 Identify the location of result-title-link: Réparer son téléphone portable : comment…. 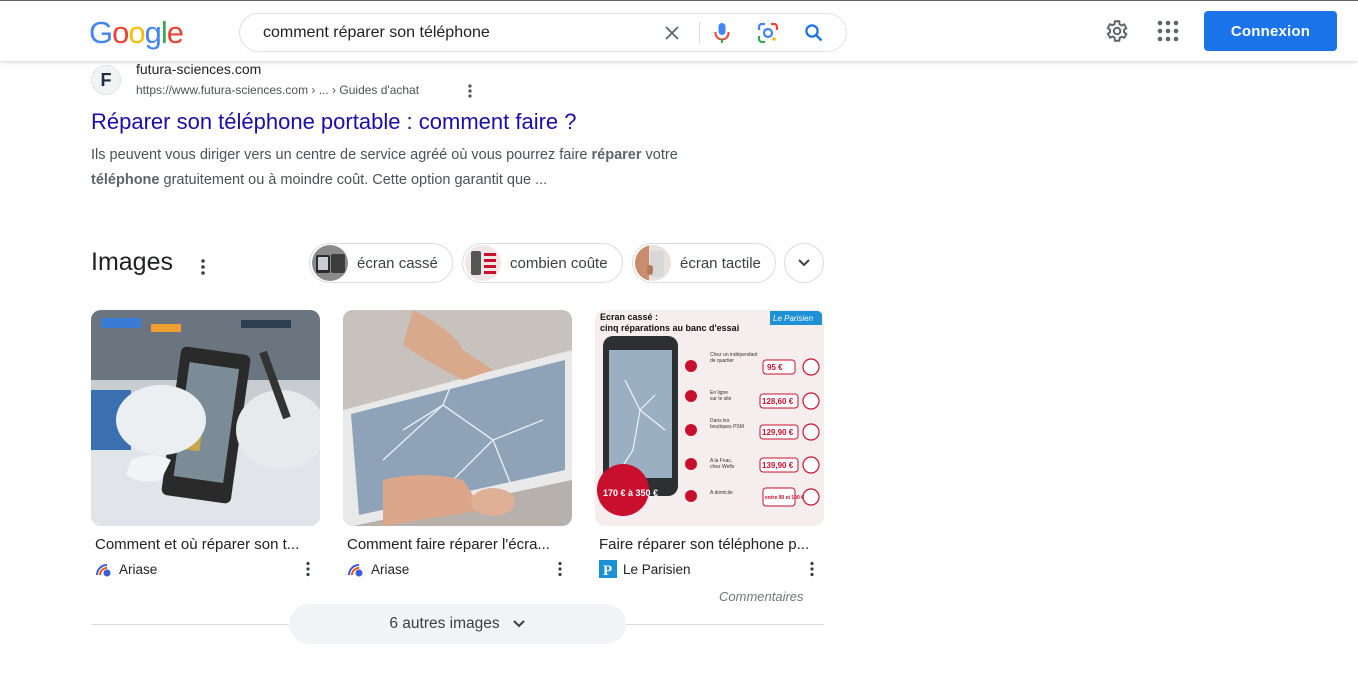
(334, 122).